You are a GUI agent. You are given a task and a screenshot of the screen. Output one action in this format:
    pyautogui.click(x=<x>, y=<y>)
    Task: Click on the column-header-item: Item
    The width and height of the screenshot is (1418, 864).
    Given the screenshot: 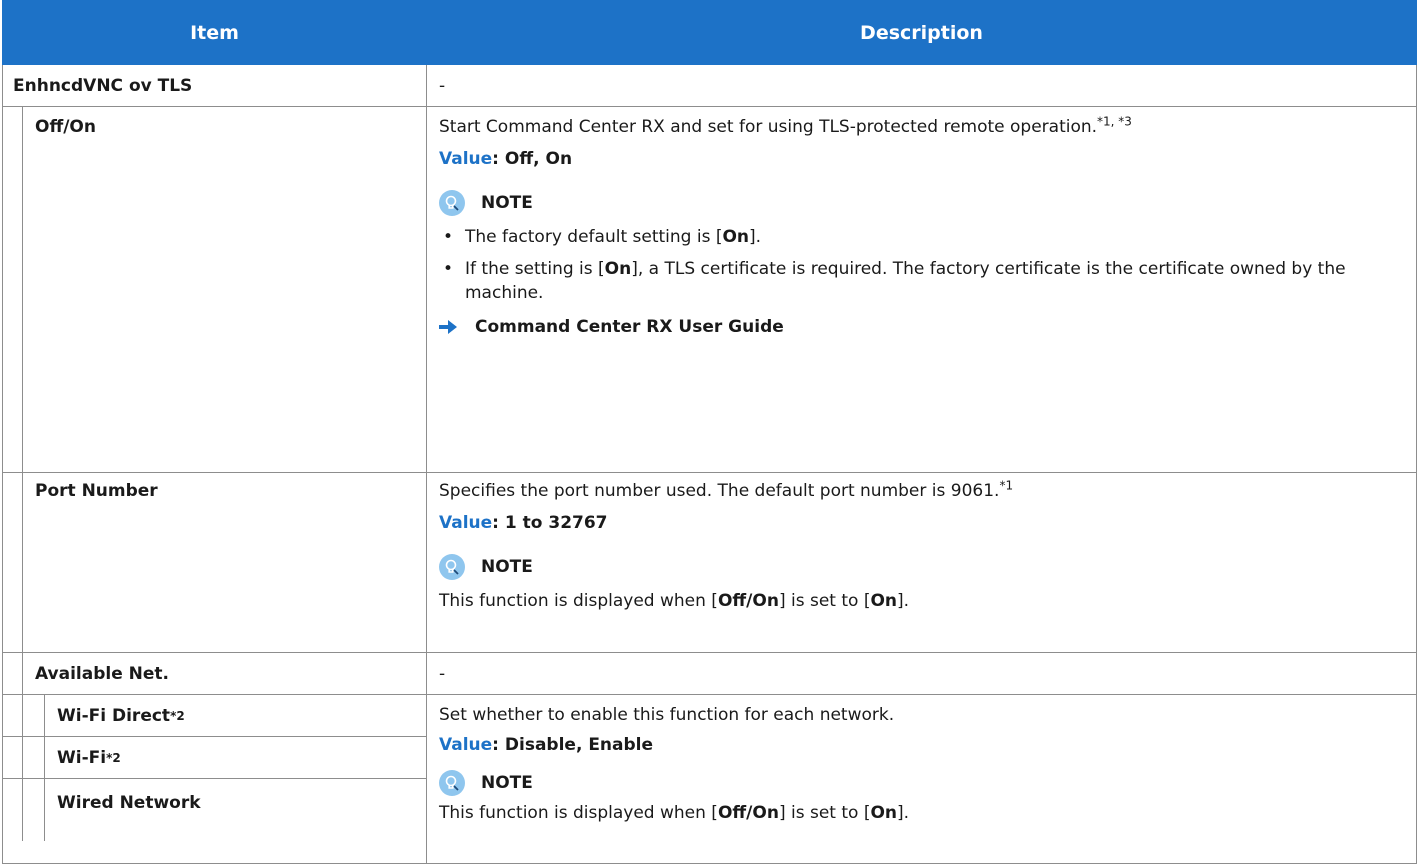 What is the action you would take?
    pyautogui.click(x=214, y=32)
    